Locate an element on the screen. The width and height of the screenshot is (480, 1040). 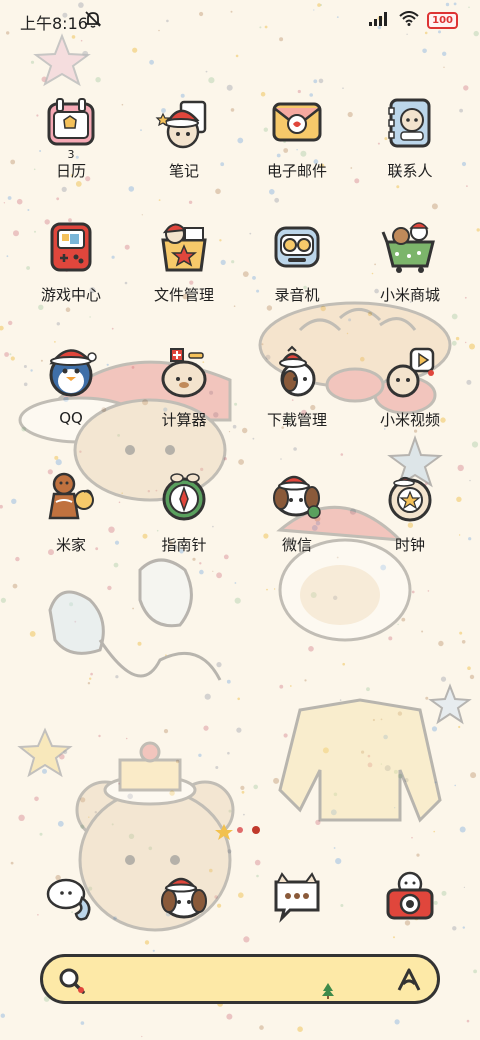
download-manager-icon is located at coordinates (297, 372).